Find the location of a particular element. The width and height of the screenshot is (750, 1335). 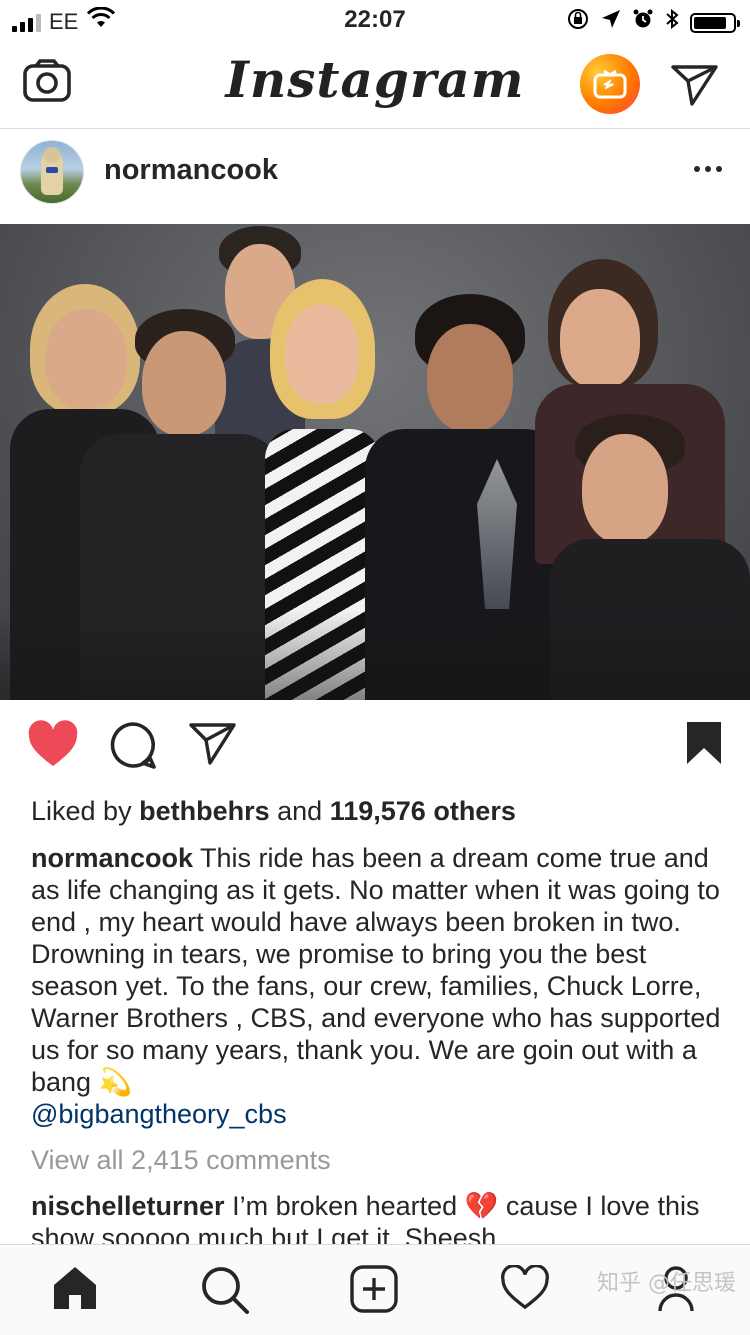

like-icon is located at coordinates (53, 746).